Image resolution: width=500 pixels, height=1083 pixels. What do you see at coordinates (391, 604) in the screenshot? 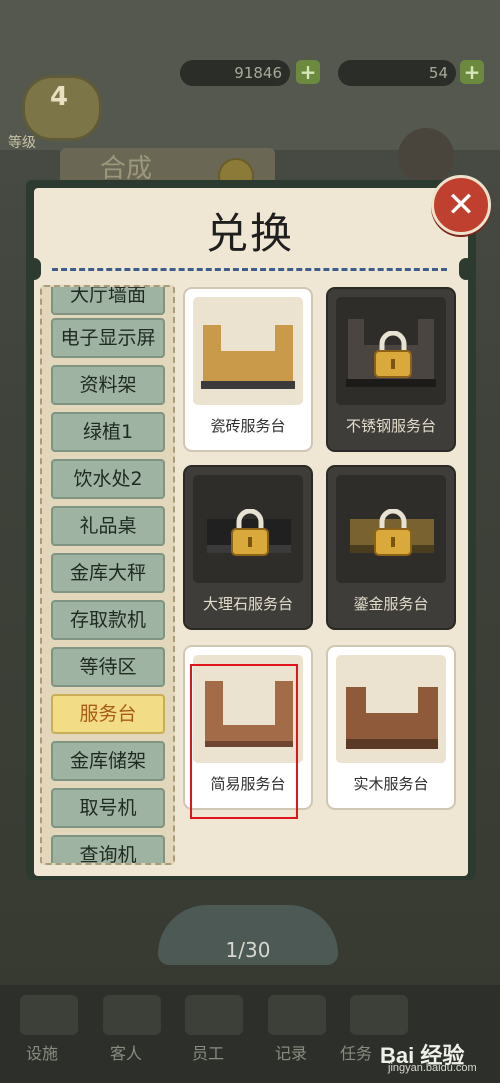
I see `item-label: 鎏金服务台` at bounding box center [391, 604].